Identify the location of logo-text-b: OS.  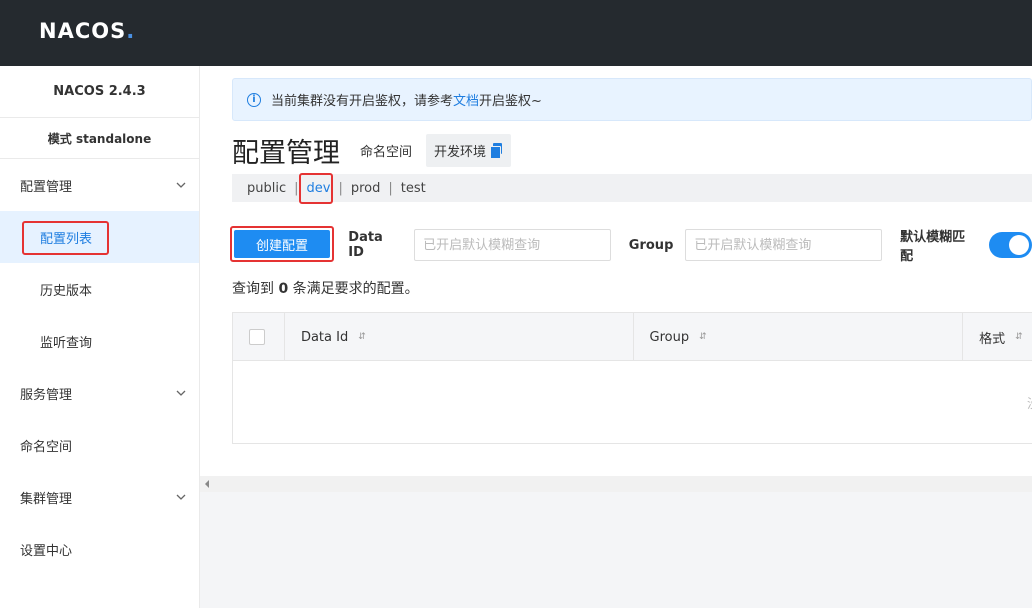
(109, 31).